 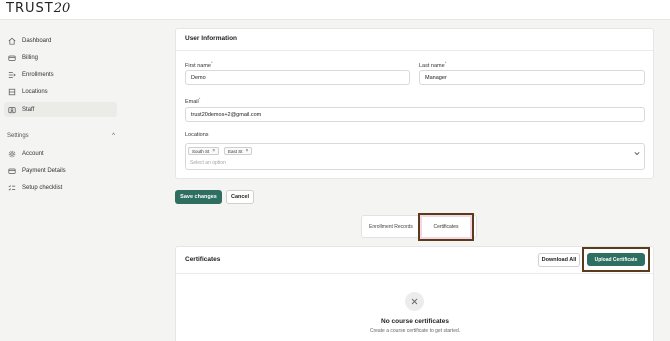 What do you see at coordinates (532, 77) in the screenshot?
I see `last-name-field: Manager` at bounding box center [532, 77].